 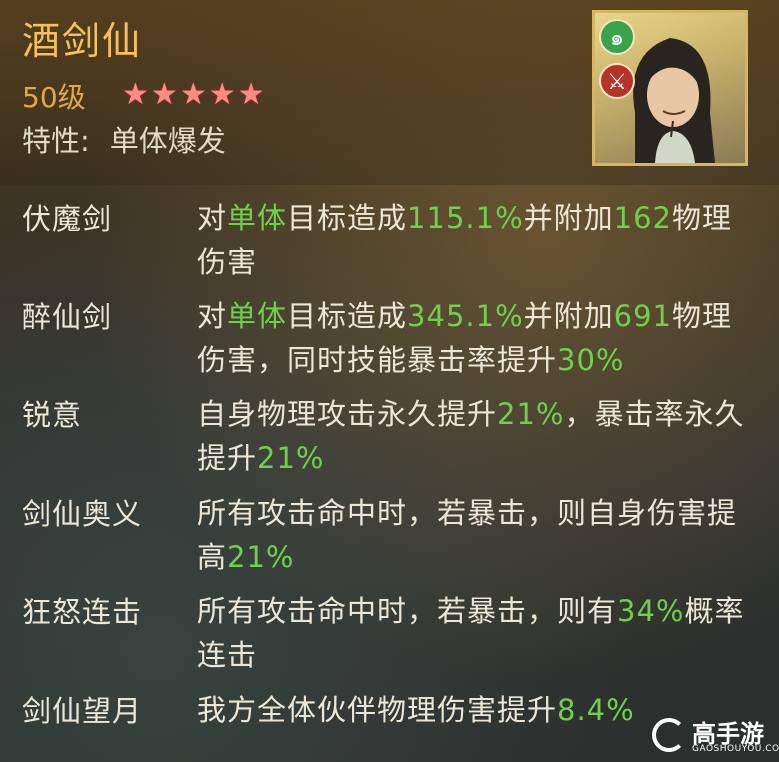 I want to click on skill-text: 所有攻击命中时，若暴击，则有, so click(x=407, y=611).